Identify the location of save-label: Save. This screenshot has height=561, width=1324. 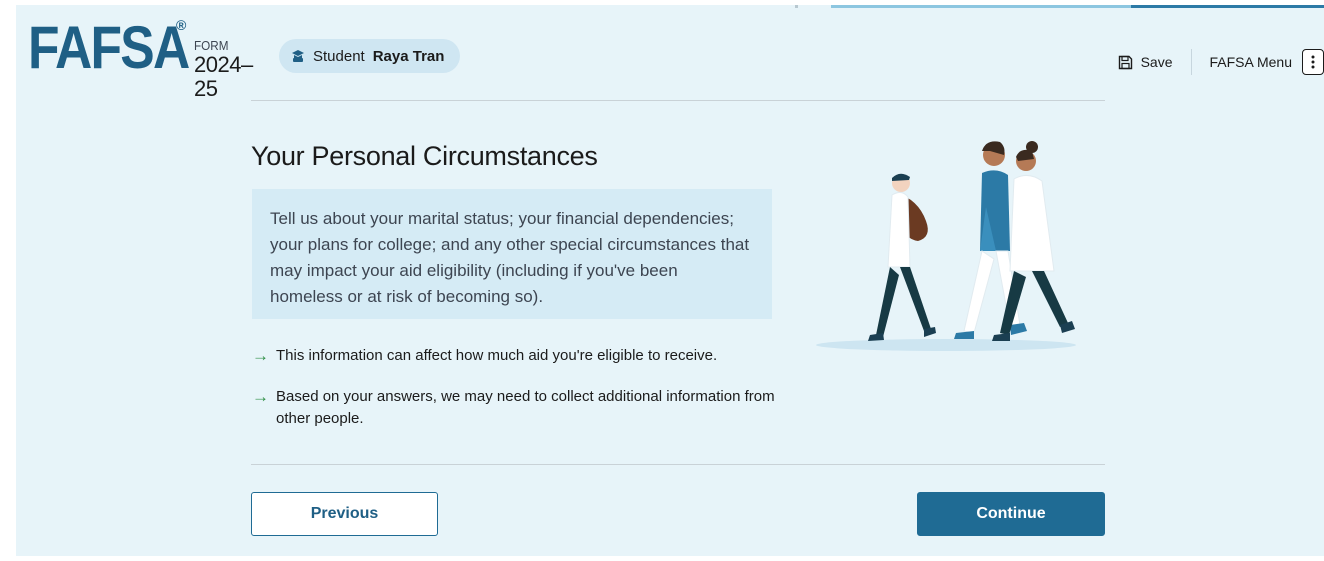
(1156, 62).